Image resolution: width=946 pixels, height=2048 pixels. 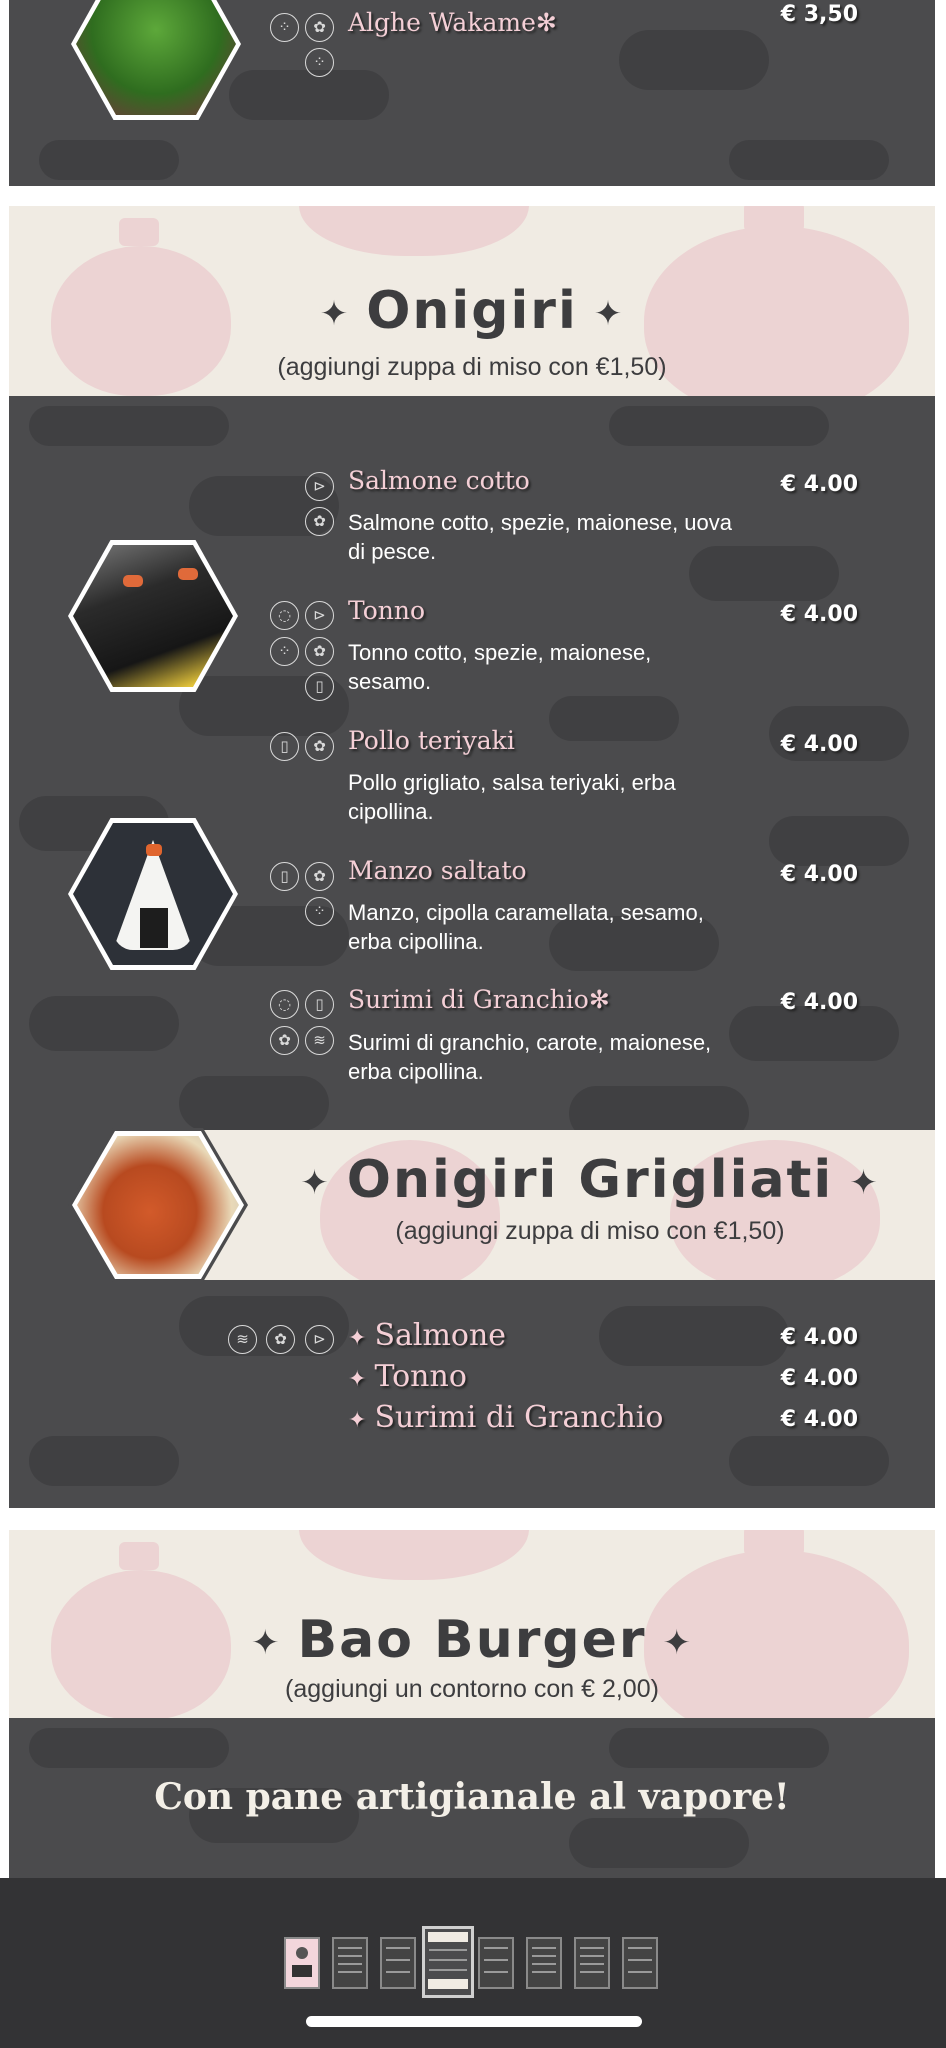 I want to click on item-name: Pollo teriyaki, so click(x=431, y=740).